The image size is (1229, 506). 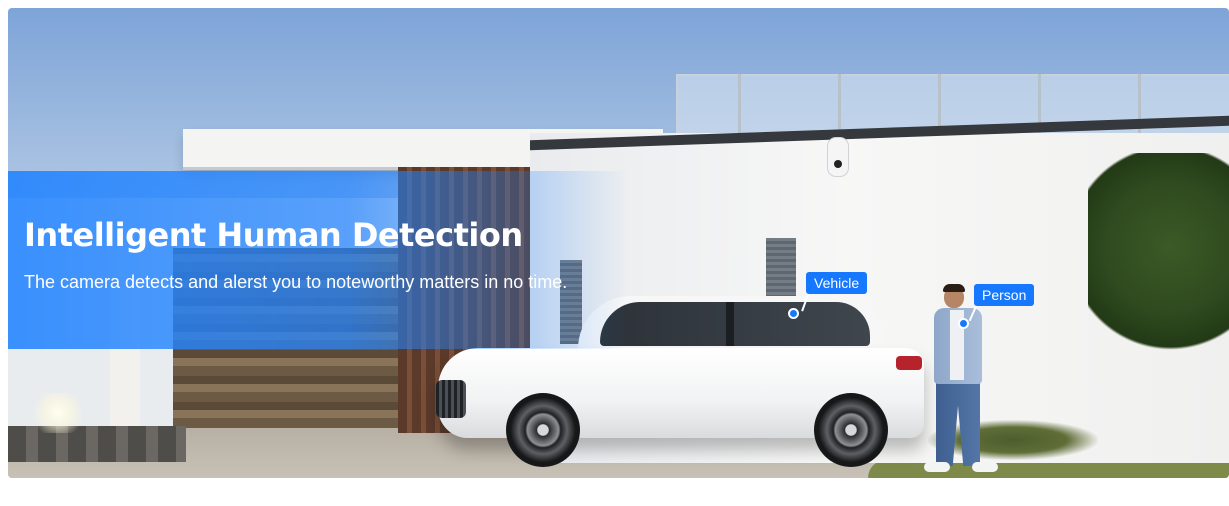 What do you see at coordinates (851, 430) in the screenshot?
I see `car-wheel-rear` at bounding box center [851, 430].